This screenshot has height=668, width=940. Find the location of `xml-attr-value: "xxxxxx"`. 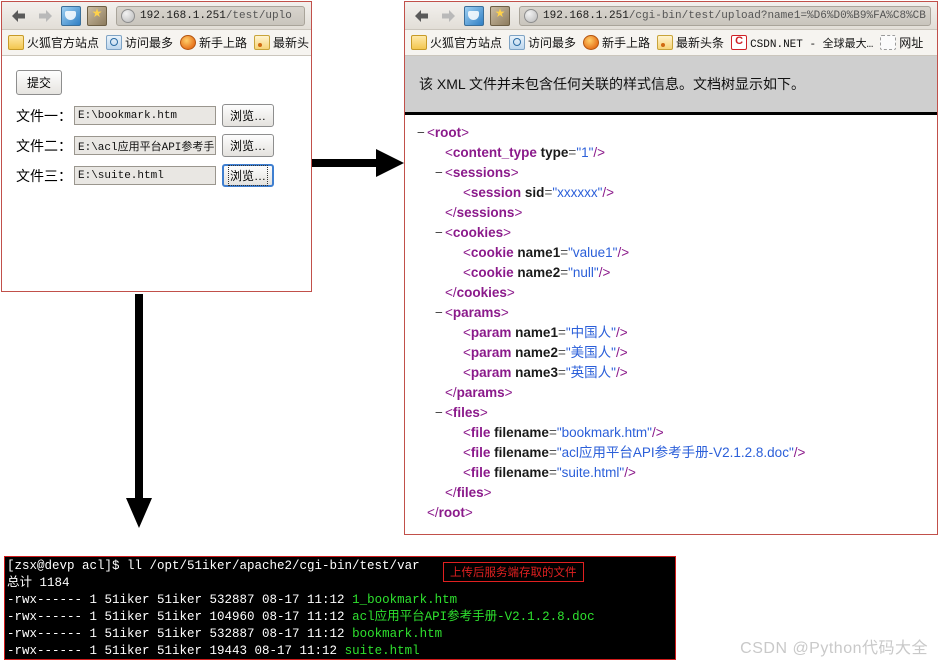

xml-attr-value: "xxxxxx" is located at coordinates (577, 192).